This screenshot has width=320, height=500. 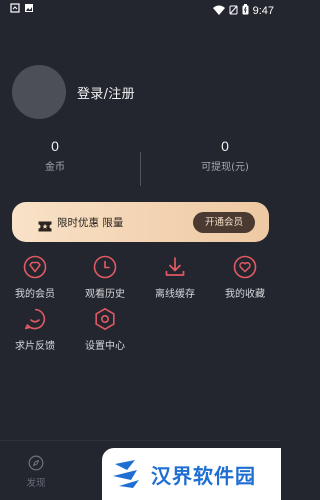 I want to click on avatar, so click(x=39, y=92).